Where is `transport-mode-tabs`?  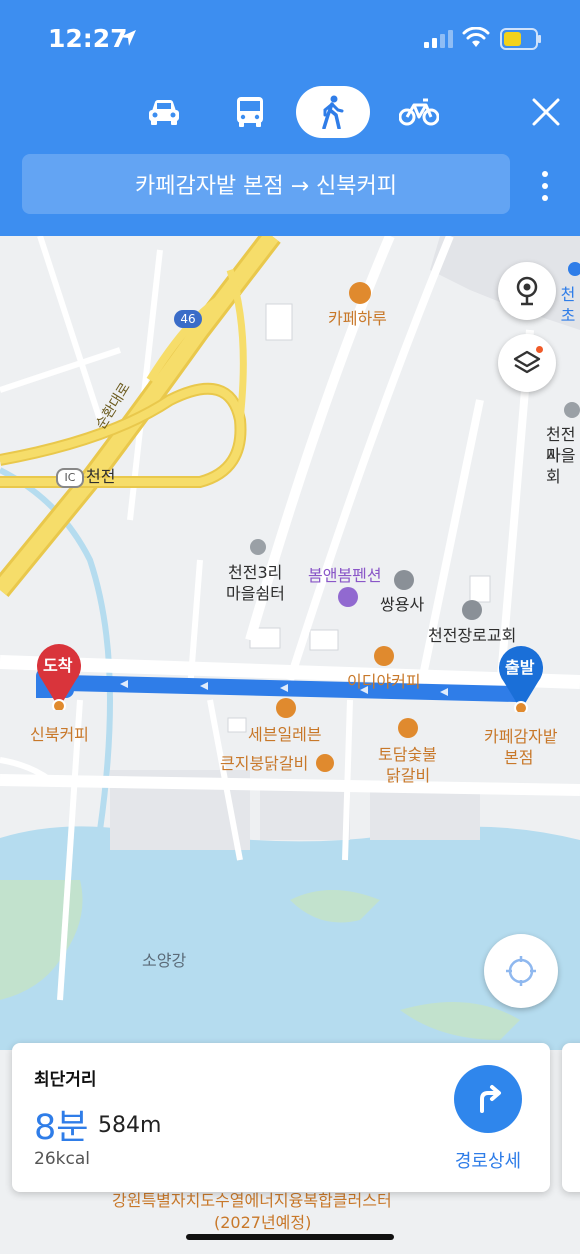
transport-mode-tabs is located at coordinates (290, 113).